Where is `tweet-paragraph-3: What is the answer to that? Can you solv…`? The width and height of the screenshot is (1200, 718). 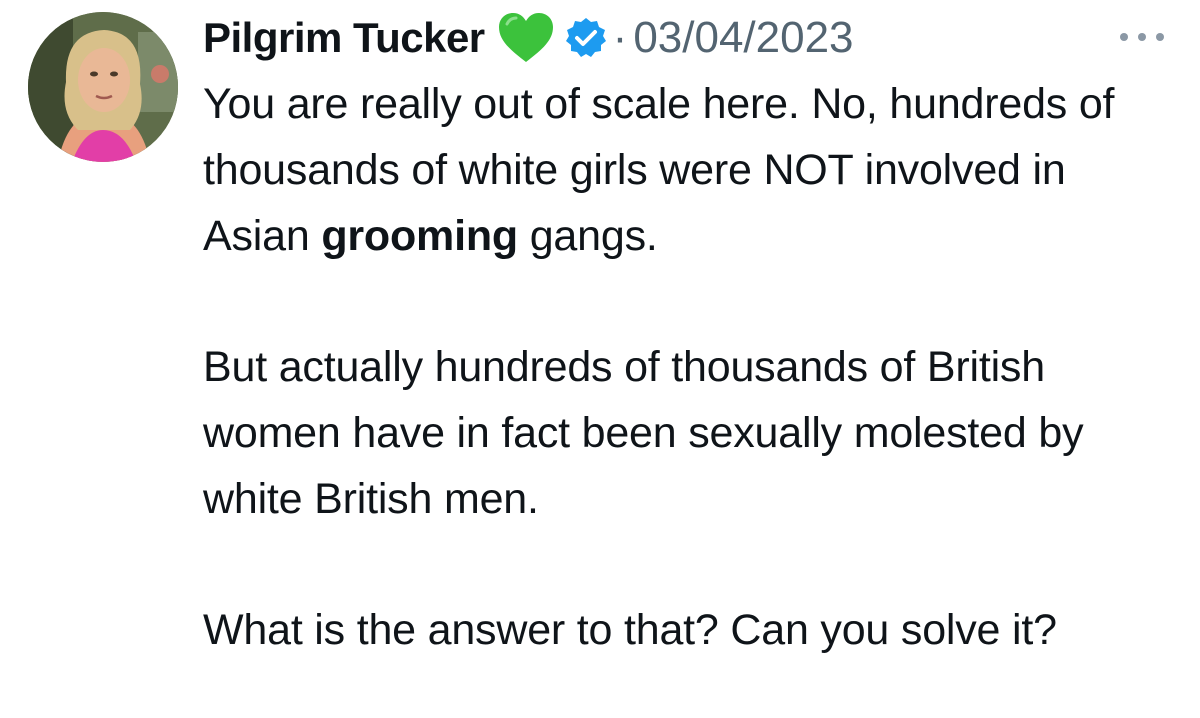 tweet-paragraph-3: What is the answer to that? Can you solv… is located at coordinates (630, 630).